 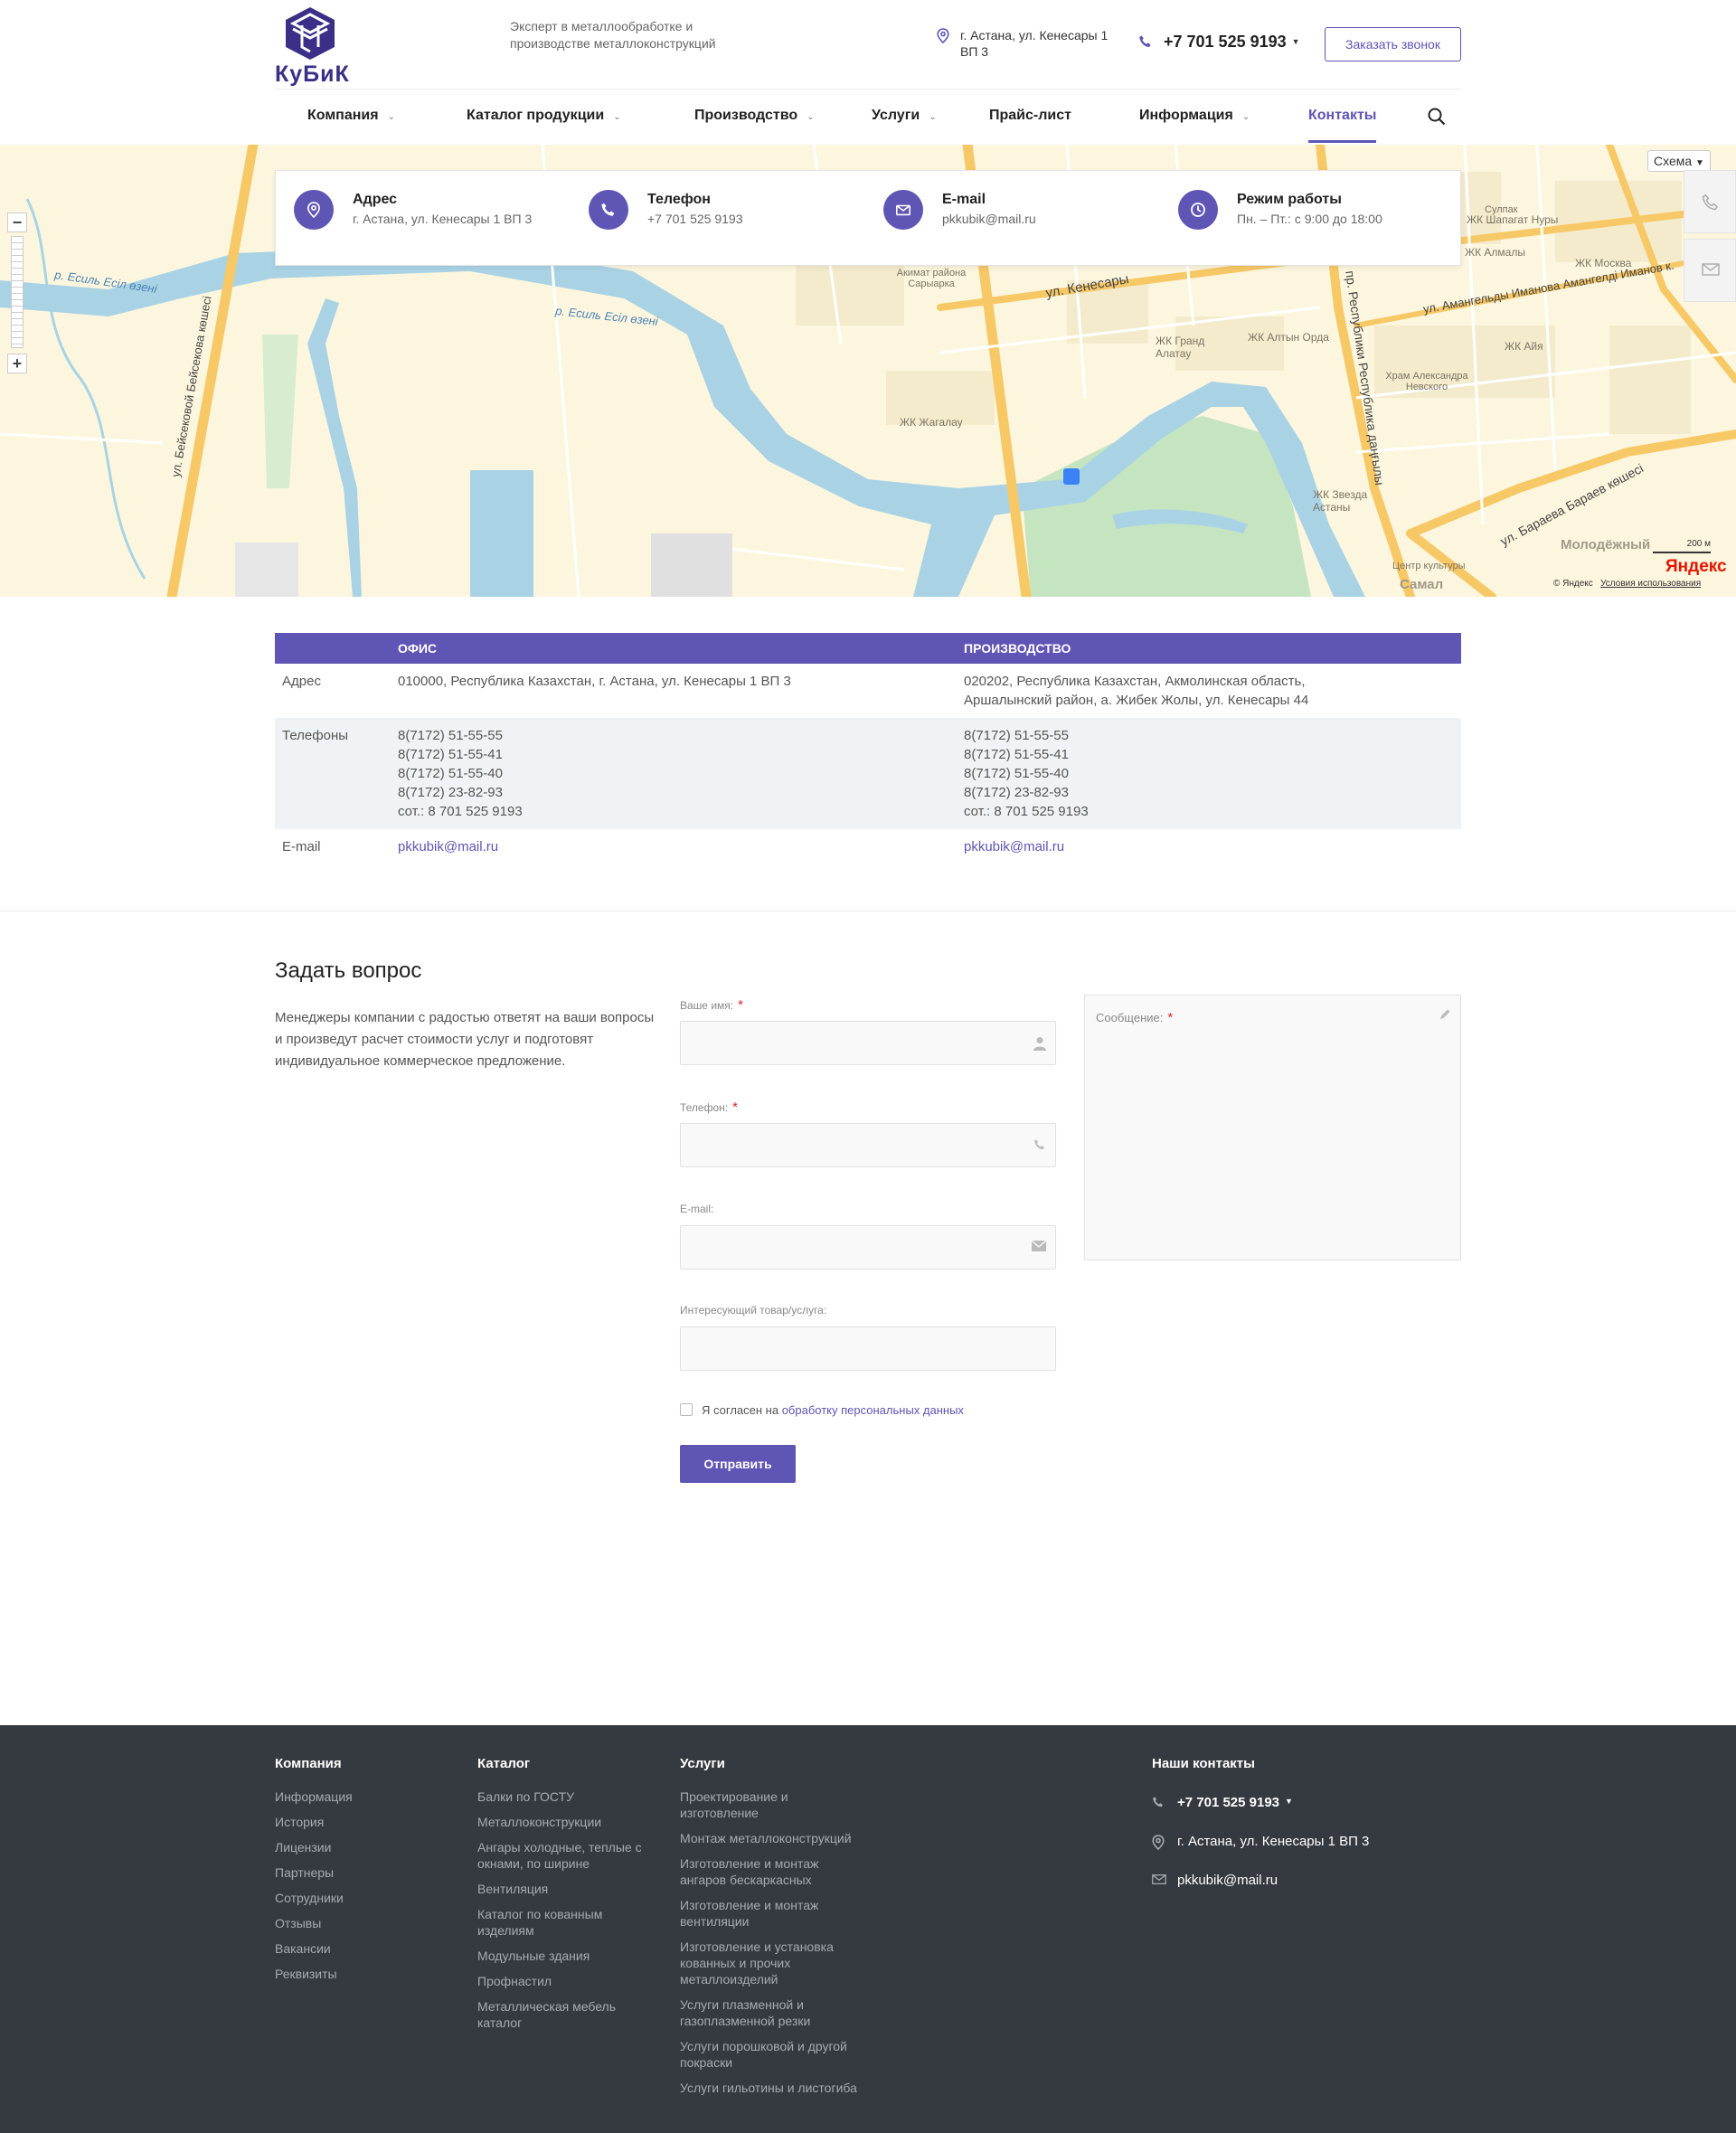 I want to click on nav-item-price: Прайс-лист, so click(x=1030, y=117).